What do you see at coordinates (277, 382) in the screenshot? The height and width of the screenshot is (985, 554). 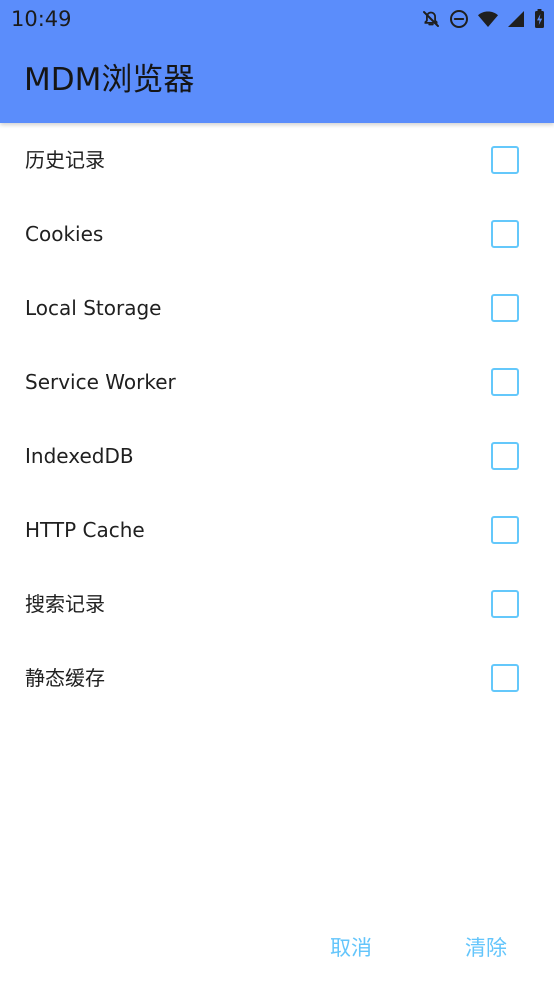 I see `option-service-worker: Service Worker` at bounding box center [277, 382].